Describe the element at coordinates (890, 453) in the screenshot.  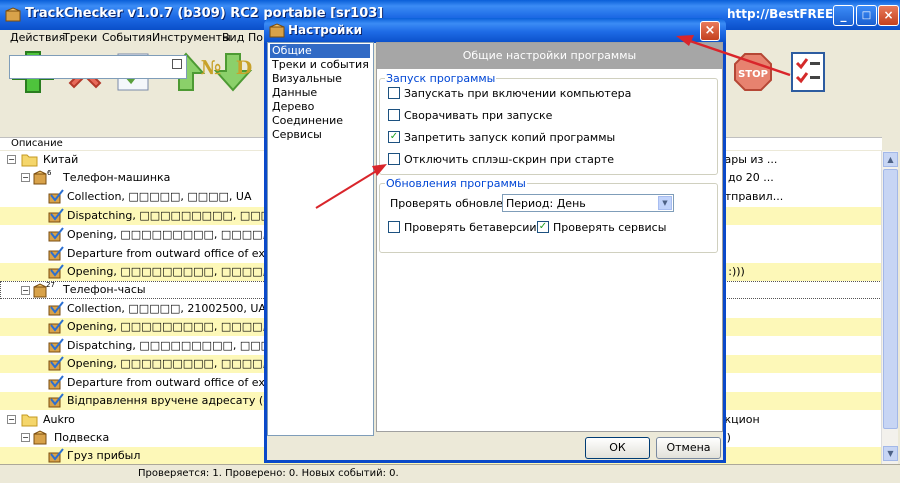
I see `scroll-down-icon: ▼` at that location.